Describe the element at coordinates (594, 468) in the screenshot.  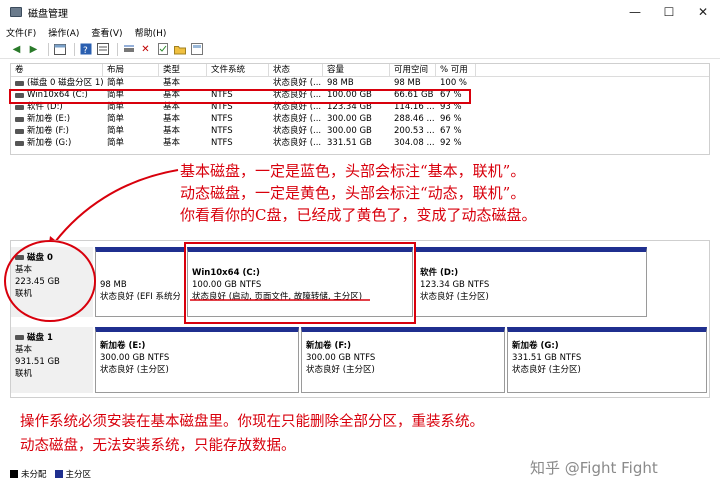
I see `watermark: 知乎 @Fight Fight` at that location.